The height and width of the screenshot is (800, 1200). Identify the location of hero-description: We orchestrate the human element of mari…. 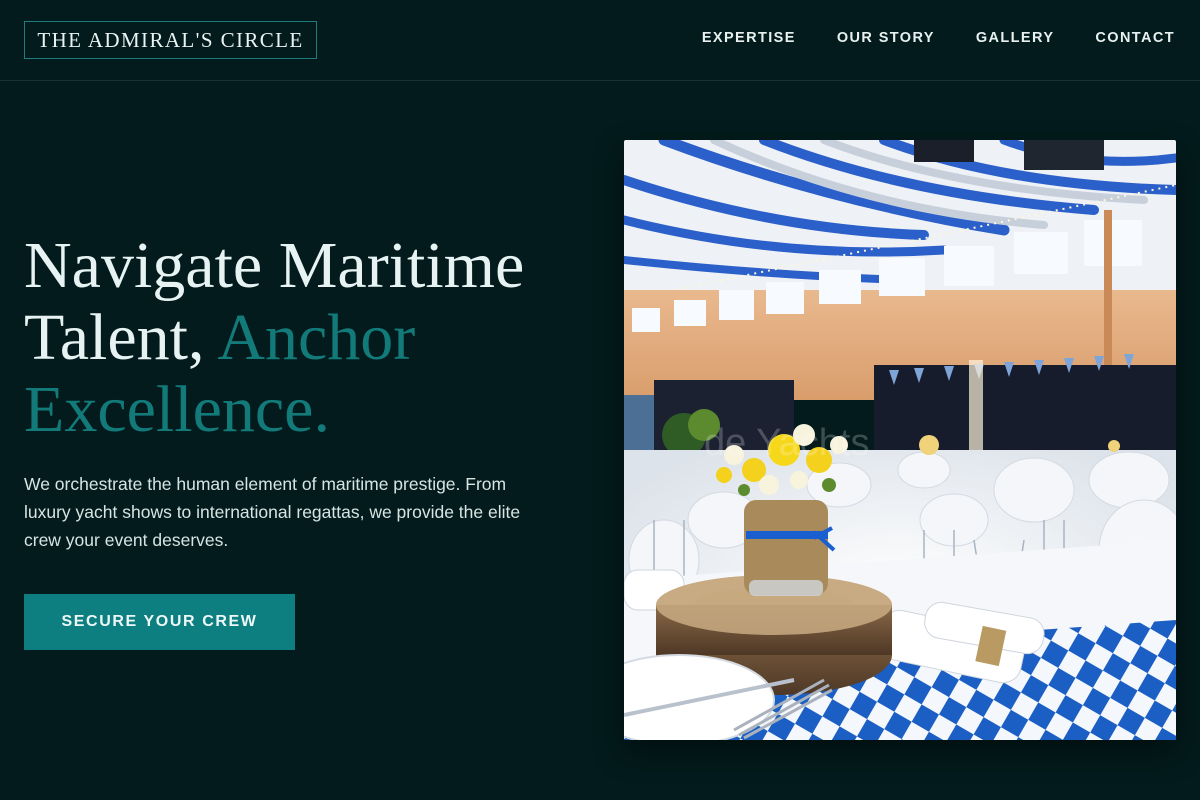
(272, 512).